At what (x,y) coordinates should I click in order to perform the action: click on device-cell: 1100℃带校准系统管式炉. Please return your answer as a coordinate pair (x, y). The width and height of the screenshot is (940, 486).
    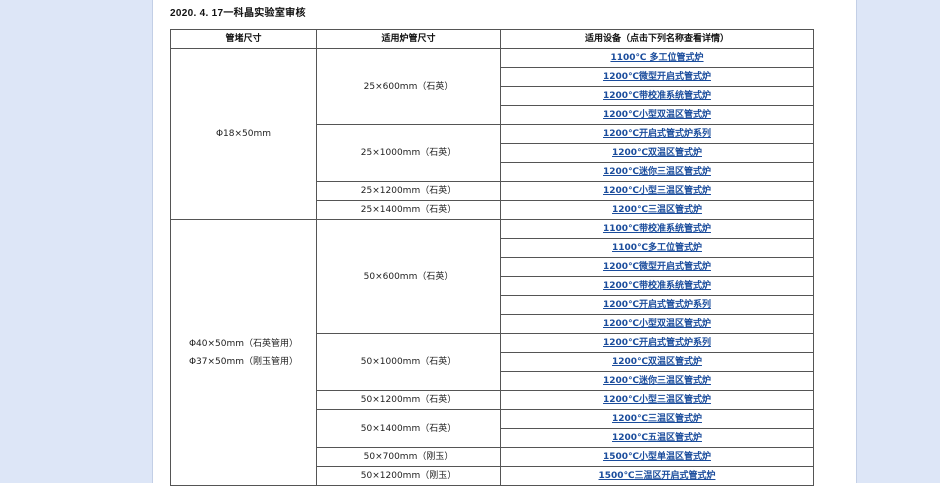
    Looking at the image, I should click on (657, 229).